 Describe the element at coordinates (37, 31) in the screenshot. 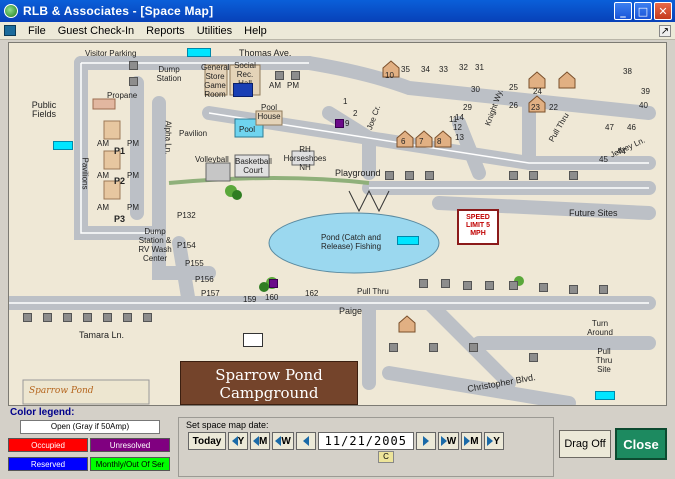

I see `menu-file: File` at that location.